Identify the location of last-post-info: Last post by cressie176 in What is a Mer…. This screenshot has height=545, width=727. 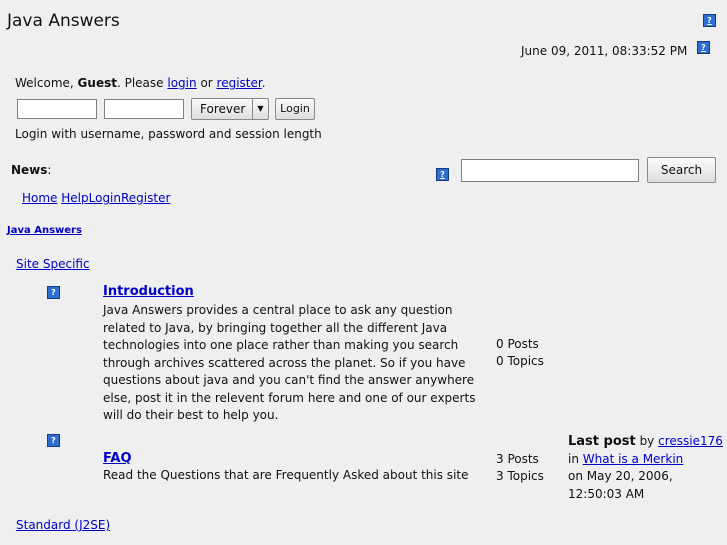
(645, 468).